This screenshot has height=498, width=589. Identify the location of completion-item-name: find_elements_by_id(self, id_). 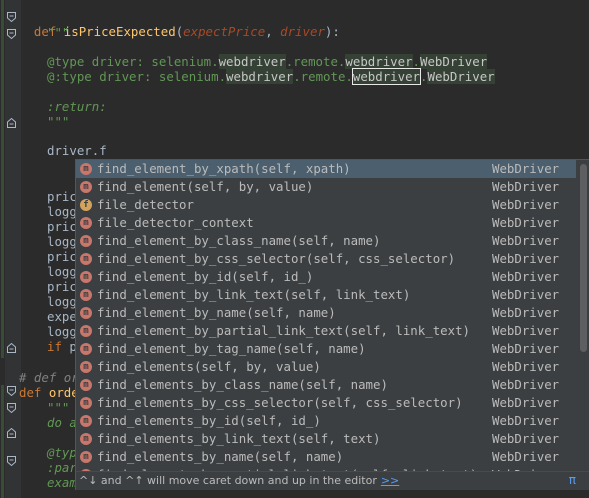
(209, 420).